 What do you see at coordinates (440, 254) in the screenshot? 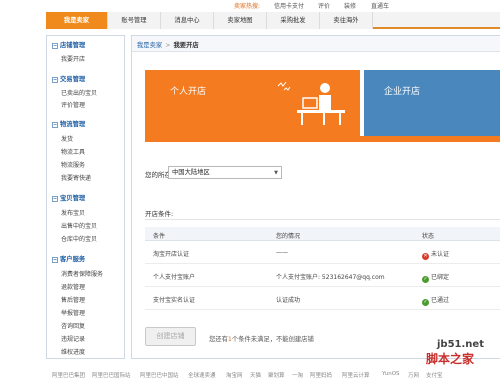
I see `status-text: 未认证` at bounding box center [440, 254].